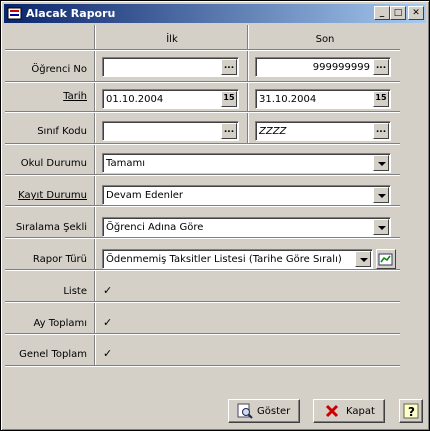  What do you see at coordinates (245, 411) in the screenshot?
I see `preview-icon` at bounding box center [245, 411].